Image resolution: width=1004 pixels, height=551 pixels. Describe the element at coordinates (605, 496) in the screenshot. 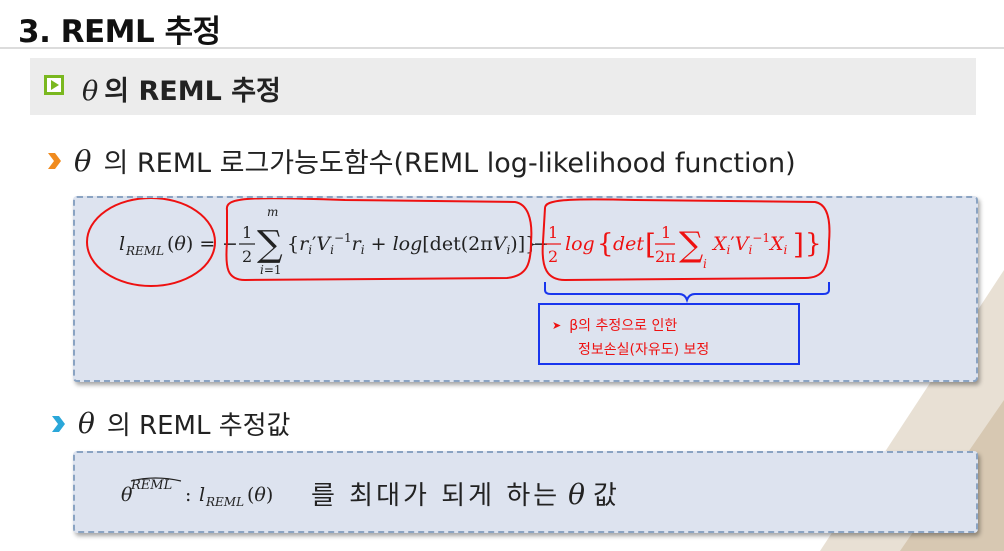

I see `estimate-suffix: 값` at that location.